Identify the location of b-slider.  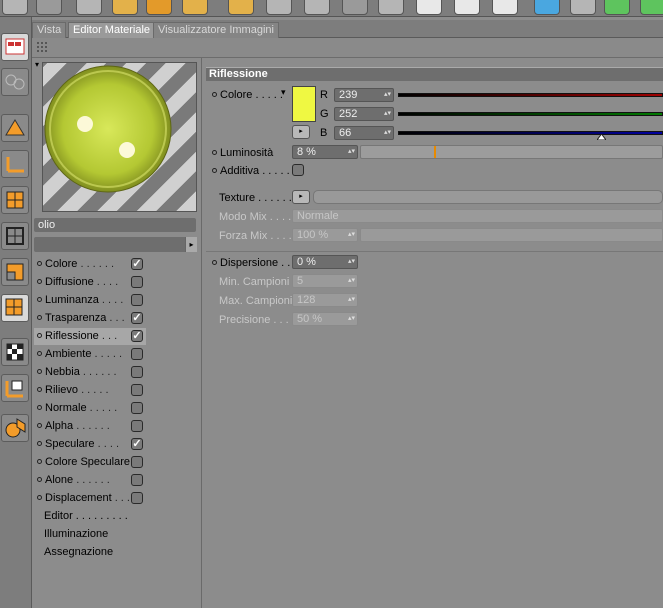
(530, 133).